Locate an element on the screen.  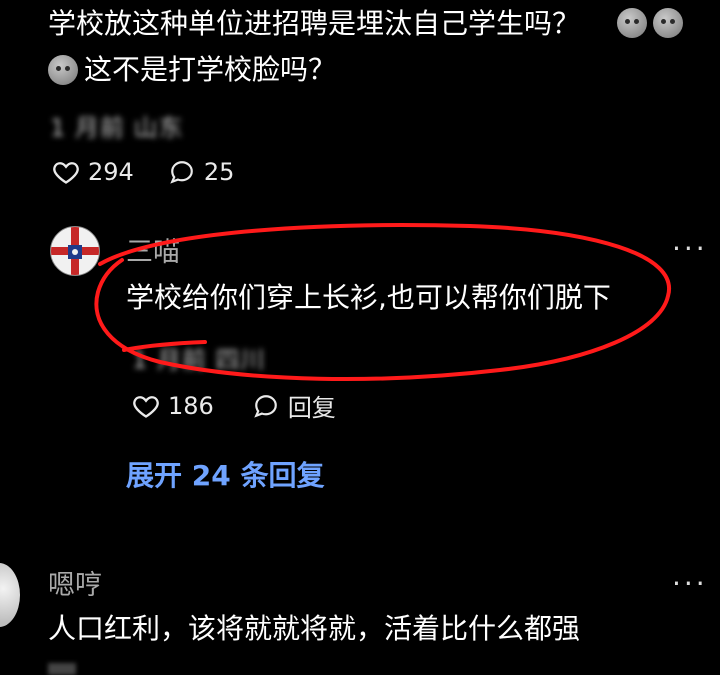
avatar is located at coordinates (10, 595).